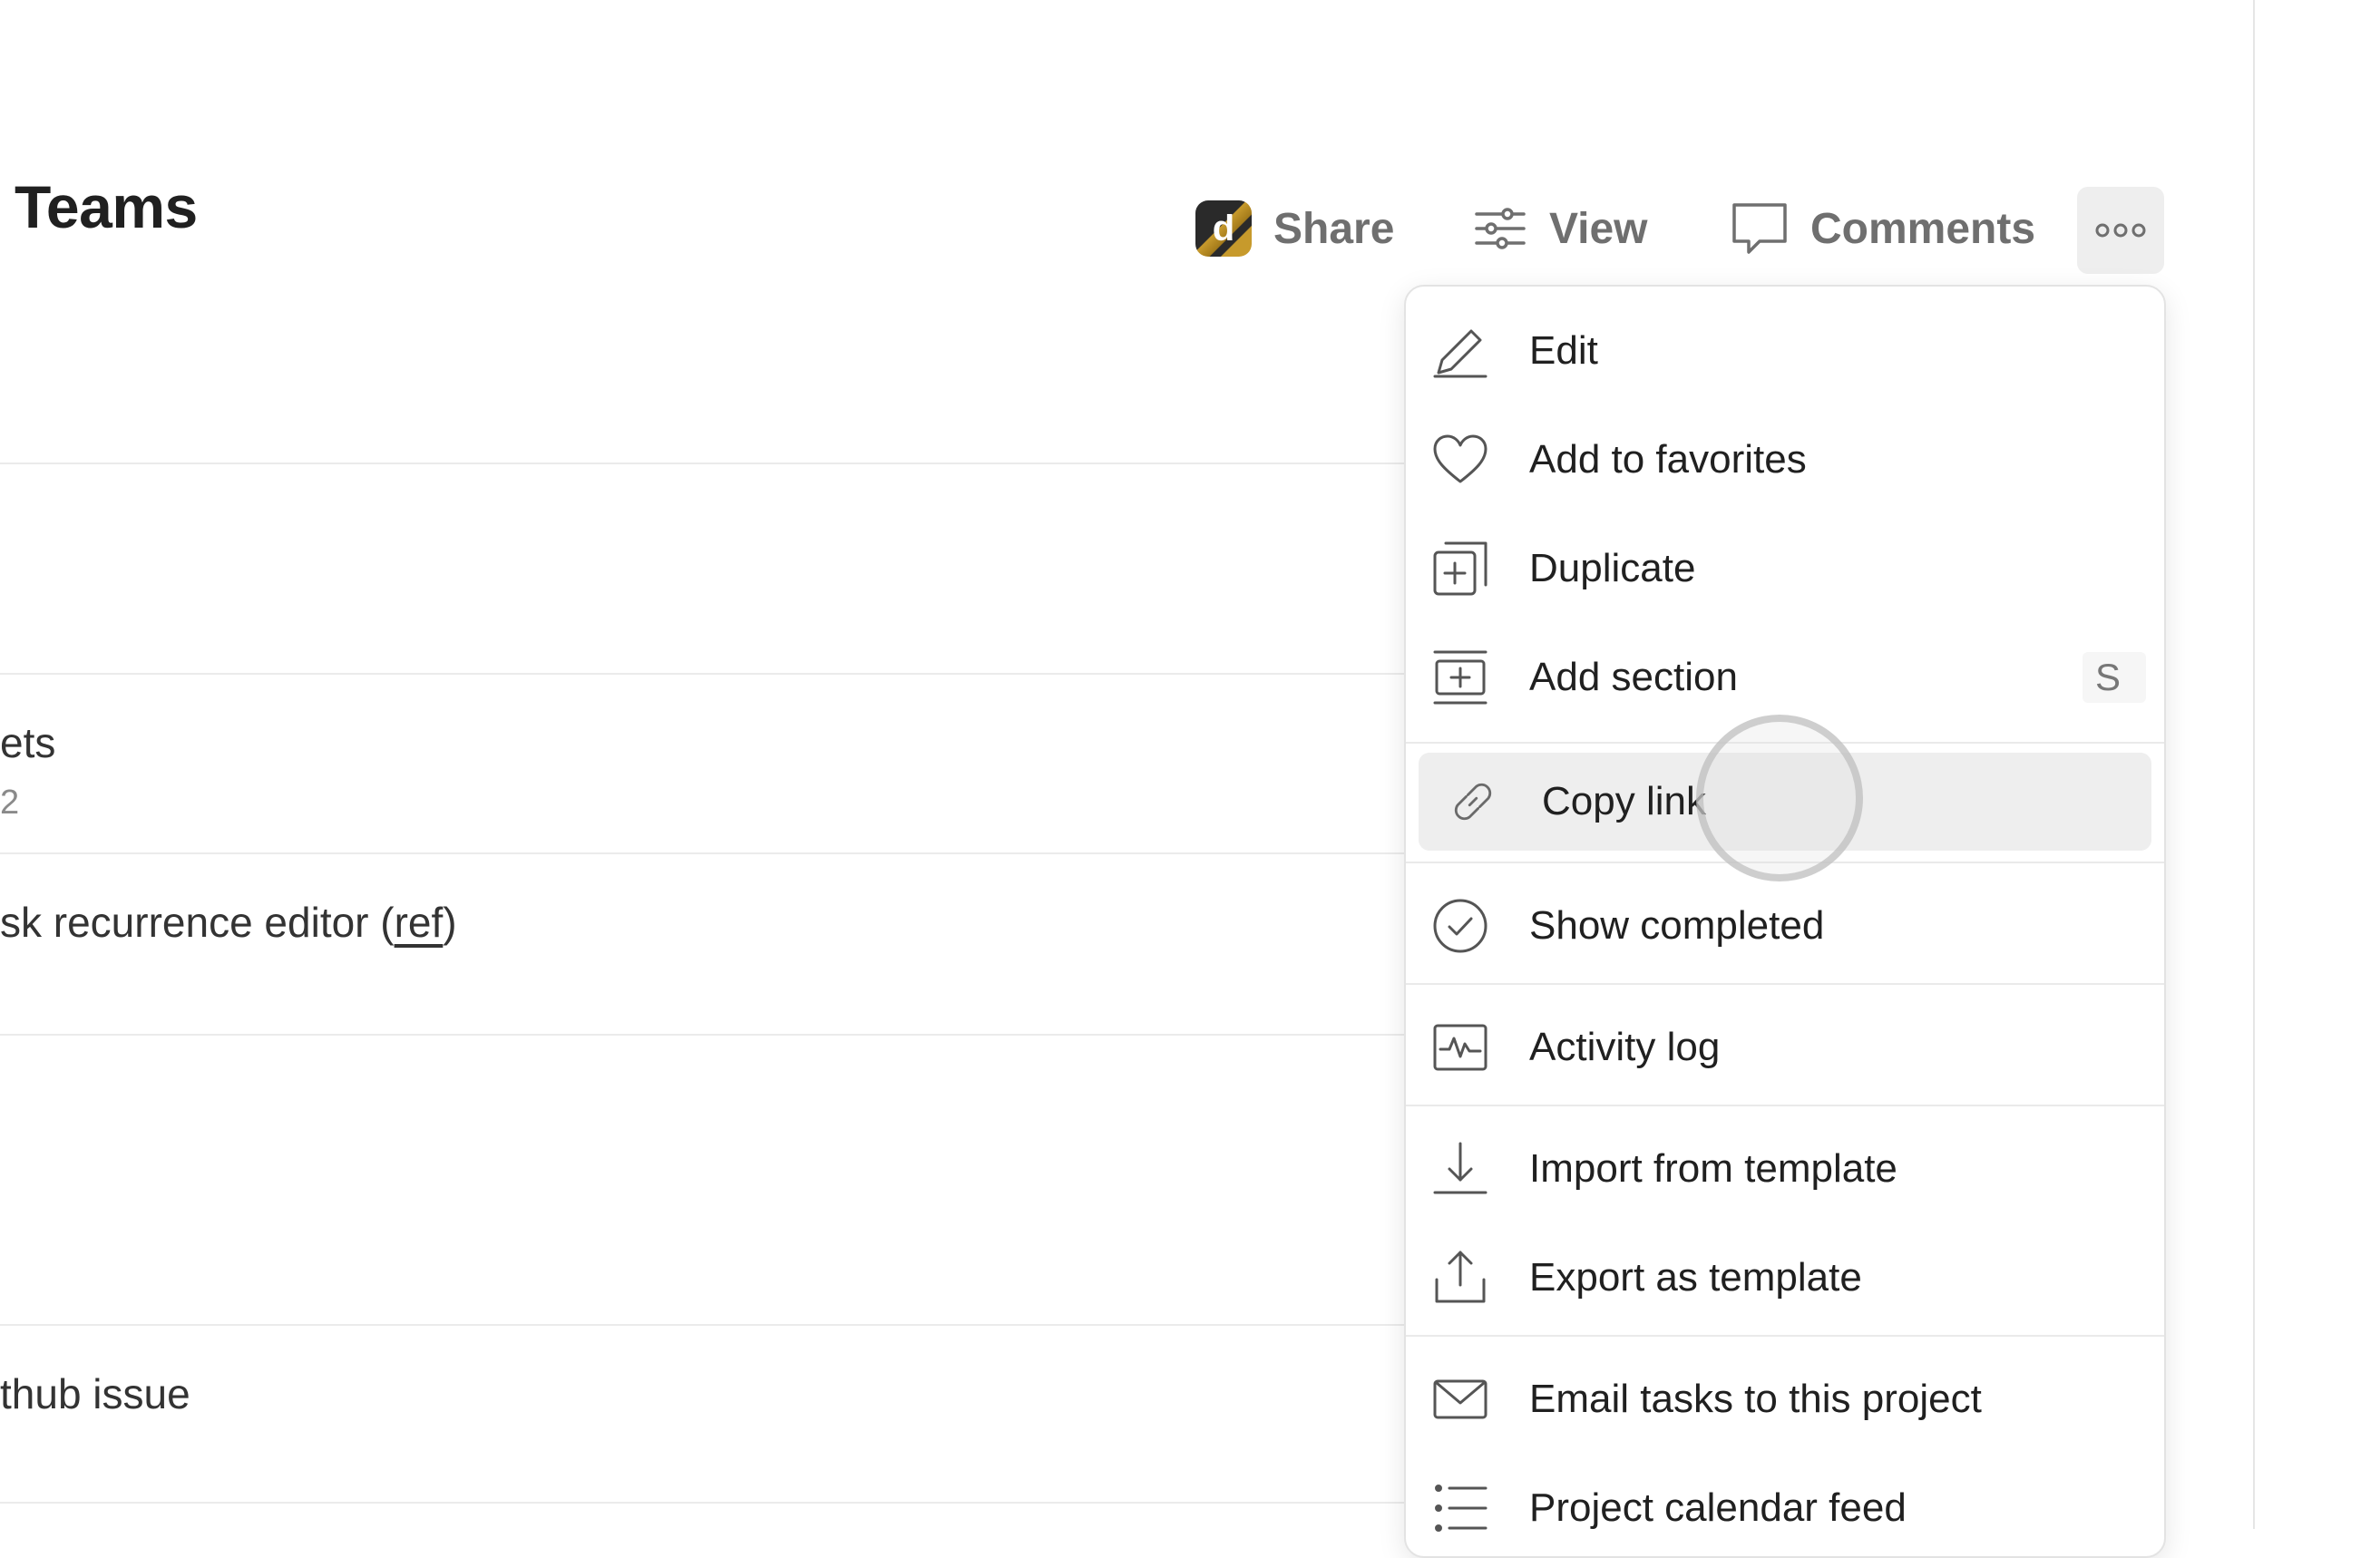 This screenshot has width=2380, height=1558. What do you see at coordinates (1677, 925) in the screenshot?
I see `menu-item-label: Show completed` at bounding box center [1677, 925].